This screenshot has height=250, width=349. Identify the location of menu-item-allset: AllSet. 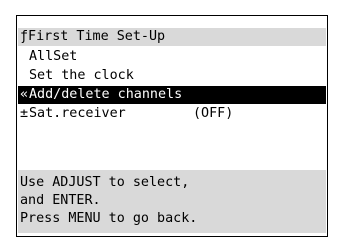
(172, 57).